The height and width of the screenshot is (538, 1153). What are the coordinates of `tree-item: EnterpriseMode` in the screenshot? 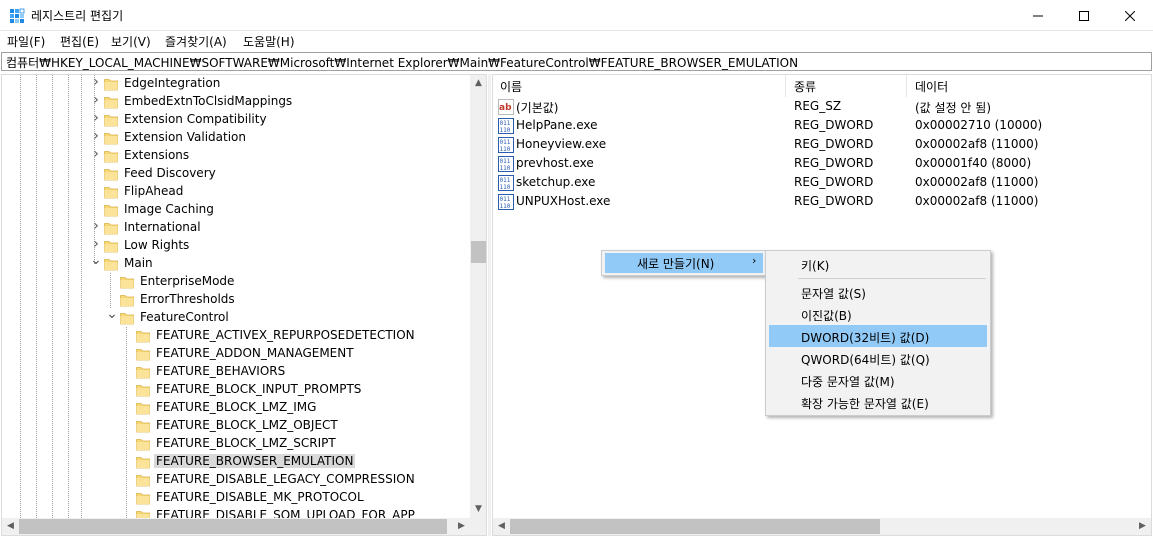 It's located at (235, 282).